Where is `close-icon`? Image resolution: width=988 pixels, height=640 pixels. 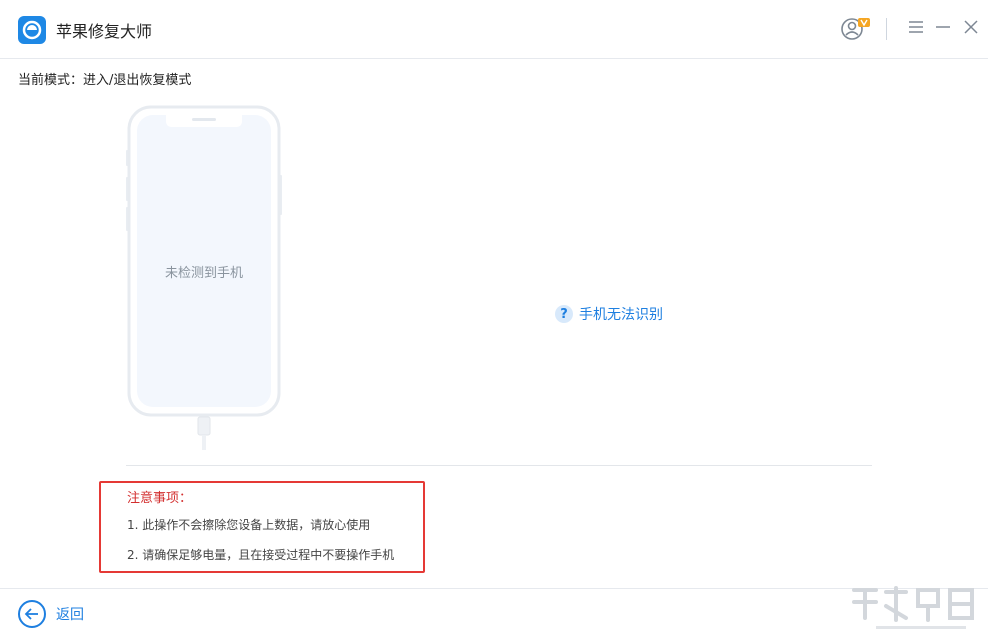 close-icon is located at coordinates (971, 27).